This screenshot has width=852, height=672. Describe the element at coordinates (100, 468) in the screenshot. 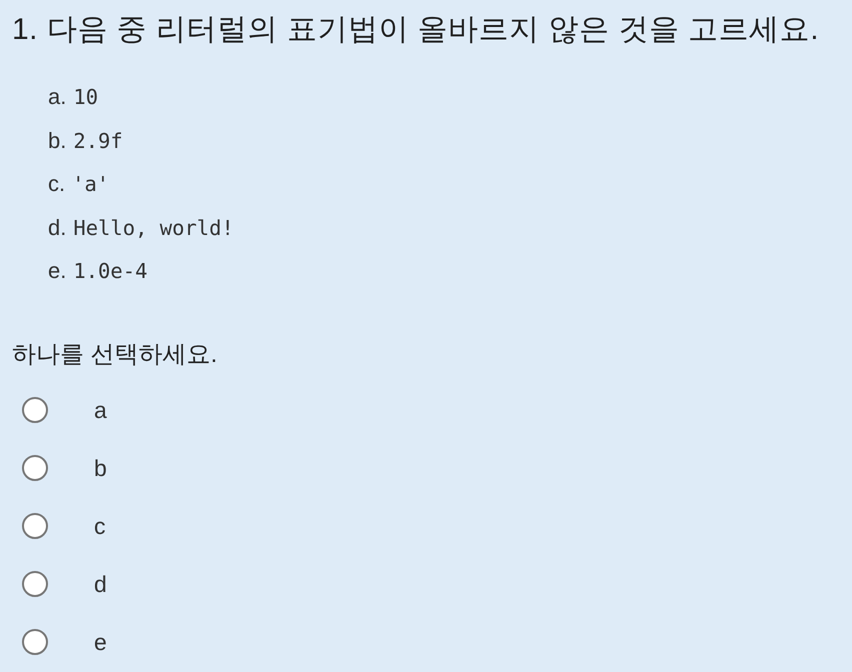

I see `answer-label: b` at that location.